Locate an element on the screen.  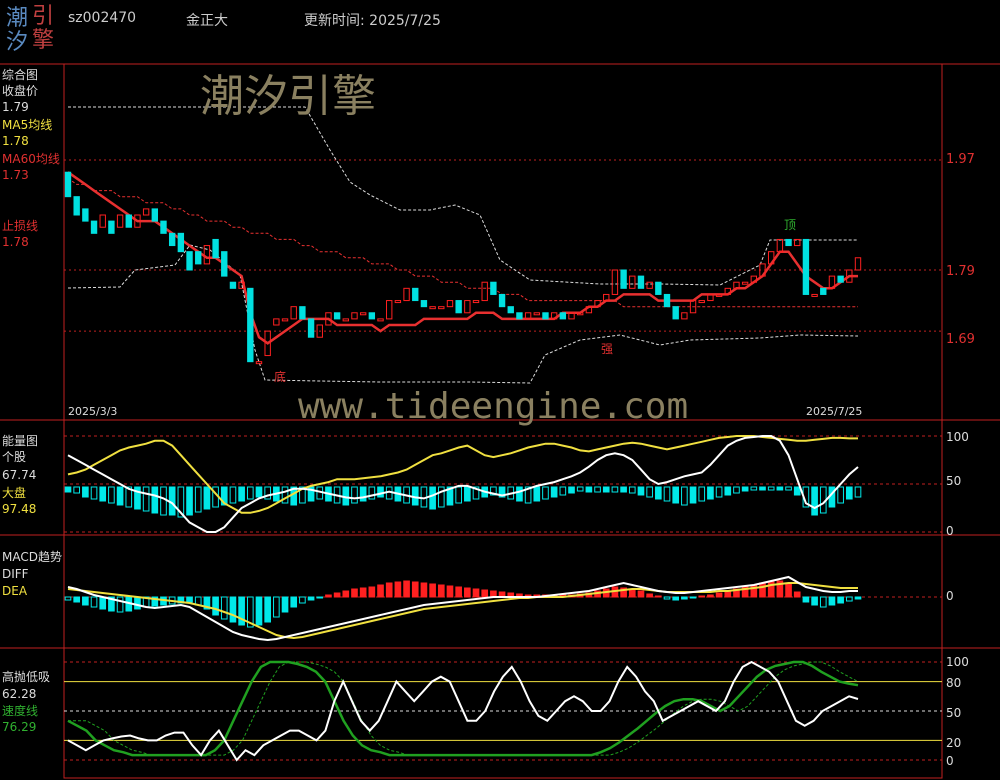
stoploss-value: 1.78 is located at coordinates (15, 242).